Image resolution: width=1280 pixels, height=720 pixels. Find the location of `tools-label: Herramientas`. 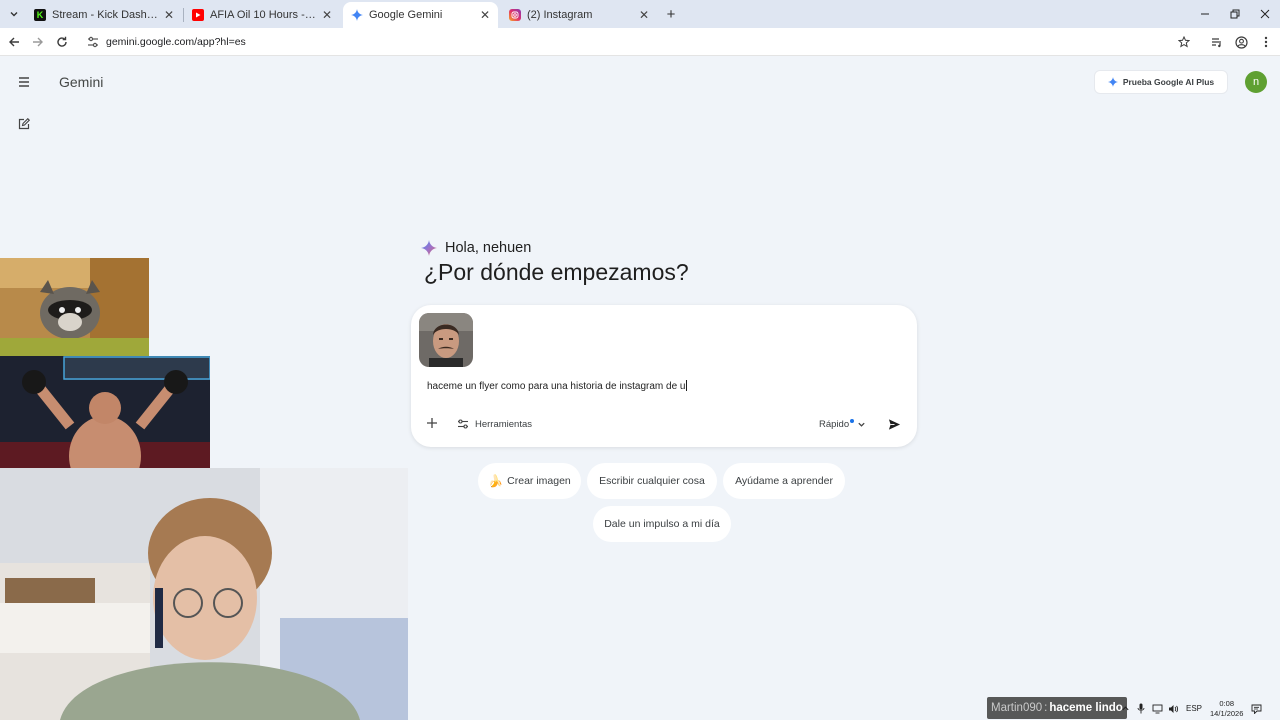

tools-label: Herramientas is located at coordinates (504, 424).